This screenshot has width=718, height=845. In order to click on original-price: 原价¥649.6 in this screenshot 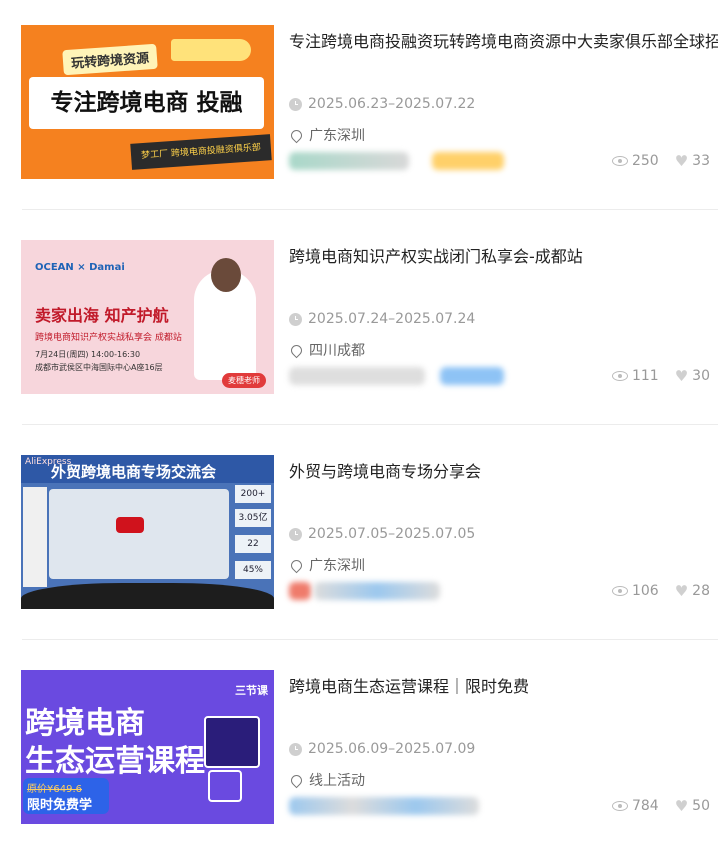, I will do `click(54, 789)`.